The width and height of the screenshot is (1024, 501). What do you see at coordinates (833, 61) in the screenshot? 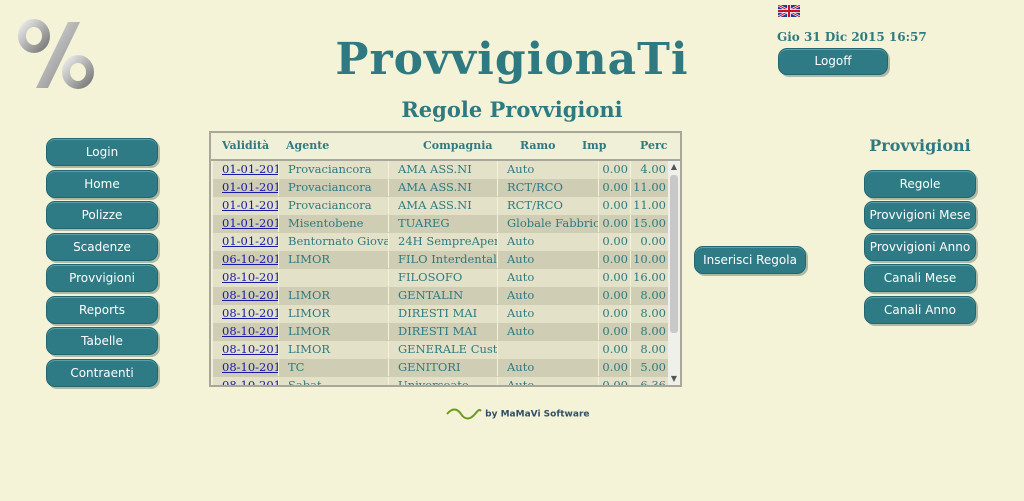
I see `logoff-button: Logoff` at bounding box center [833, 61].